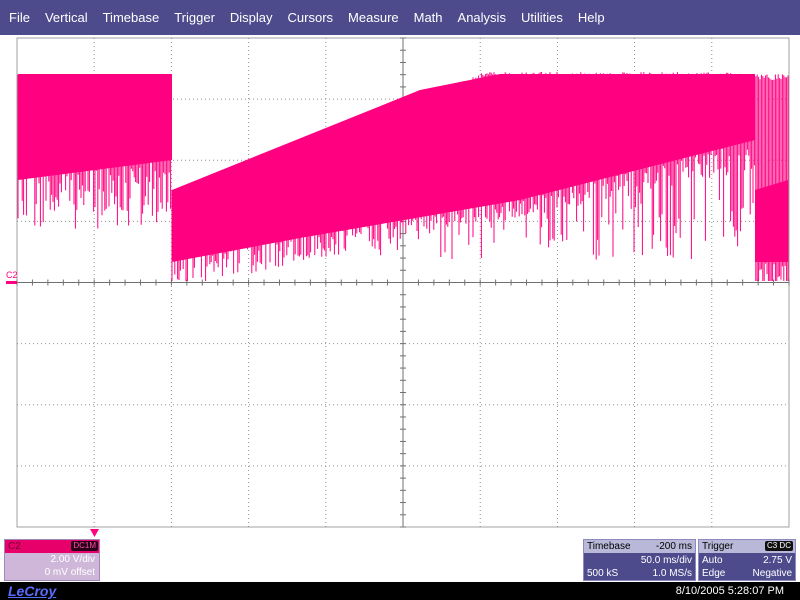 Image resolution: width=800 pixels, height=600 pixels. What do you see at coordinates (52, 546) in the screenshot?
I see `channel-header: C2 DC1M` at bounding box center [52, 546].